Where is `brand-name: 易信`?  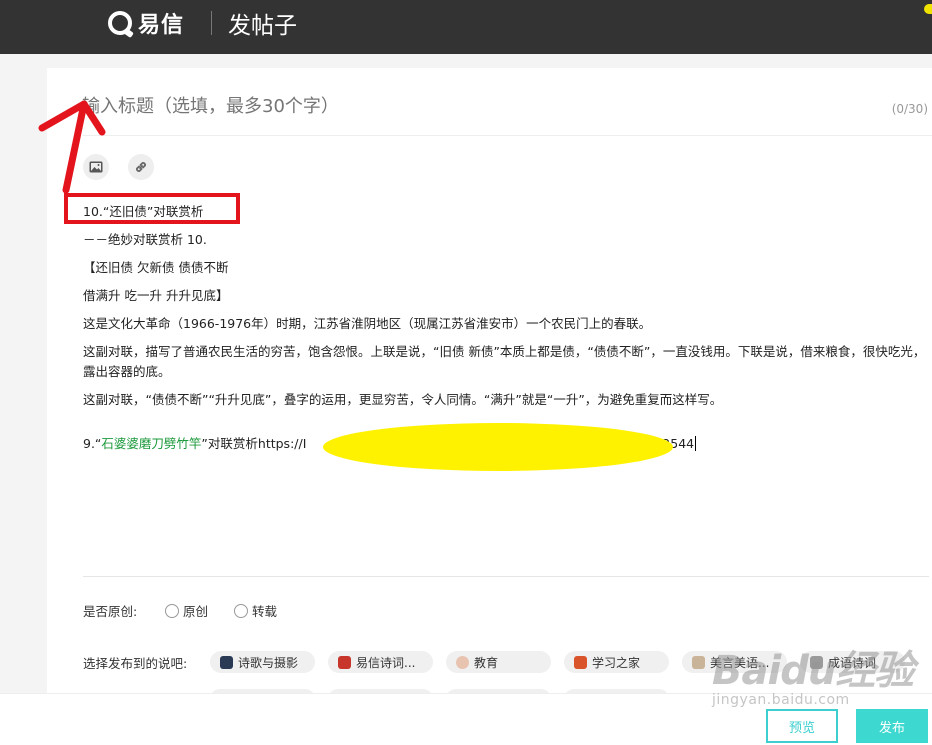 brand-name: 易信 is located at coordinates (161, 25).